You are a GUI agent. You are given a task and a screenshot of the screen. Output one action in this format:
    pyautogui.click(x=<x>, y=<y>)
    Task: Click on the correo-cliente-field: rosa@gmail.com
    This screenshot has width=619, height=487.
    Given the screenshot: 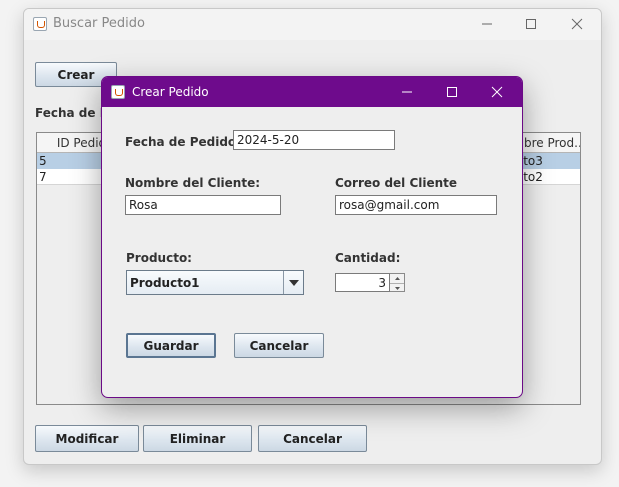 What is the action you would take?
    pyautogui.click(x=416, y=205)
    